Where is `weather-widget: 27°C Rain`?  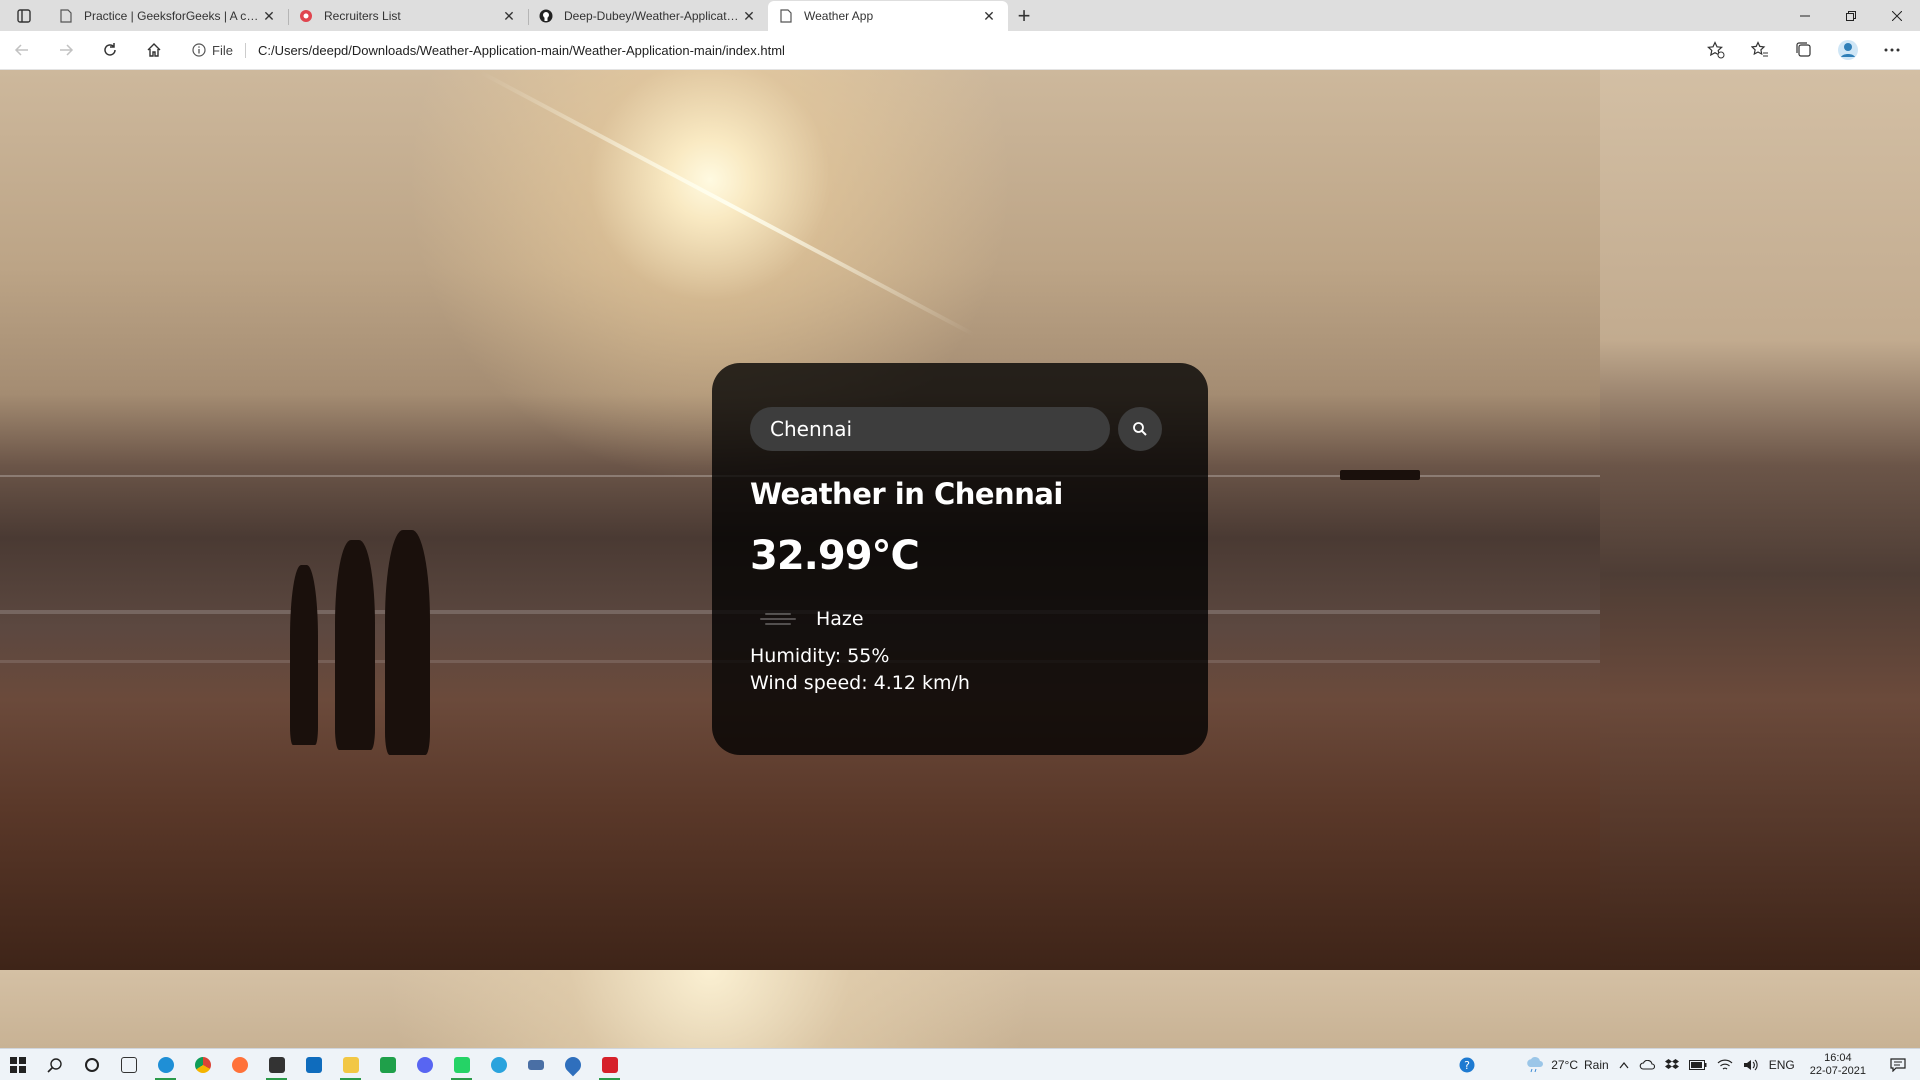 weather-widget: 27°C Rain is located at coordinates (1567, 1065).